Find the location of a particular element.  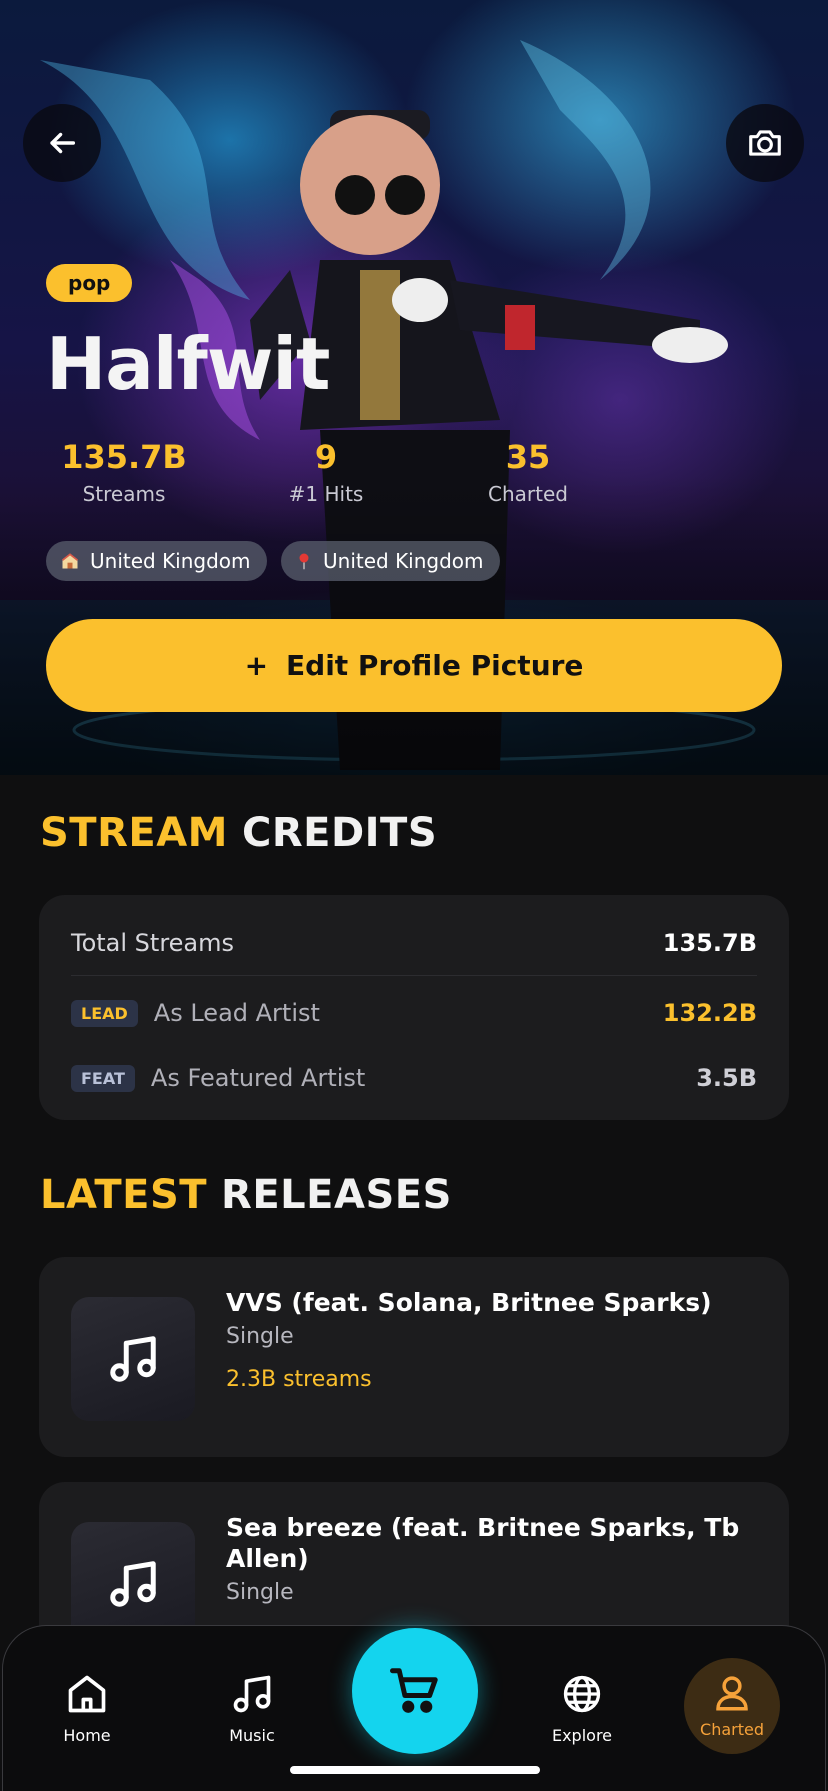

cart-icon is located at coordinates (414, 1690).